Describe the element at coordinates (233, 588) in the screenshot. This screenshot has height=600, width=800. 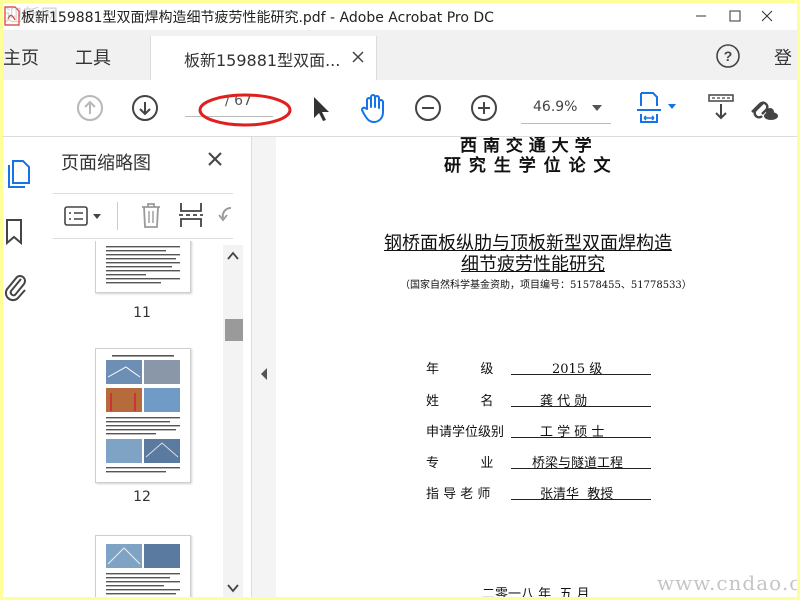
I see `scroll-down-icon` at that location.